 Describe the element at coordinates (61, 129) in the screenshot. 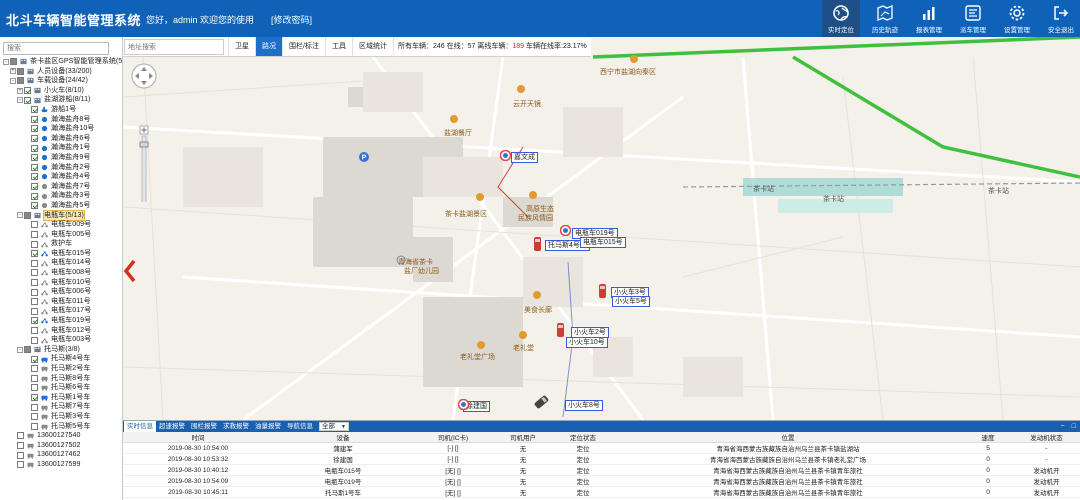

I see `tree-node: 瀚海盐舟10号` at that location.